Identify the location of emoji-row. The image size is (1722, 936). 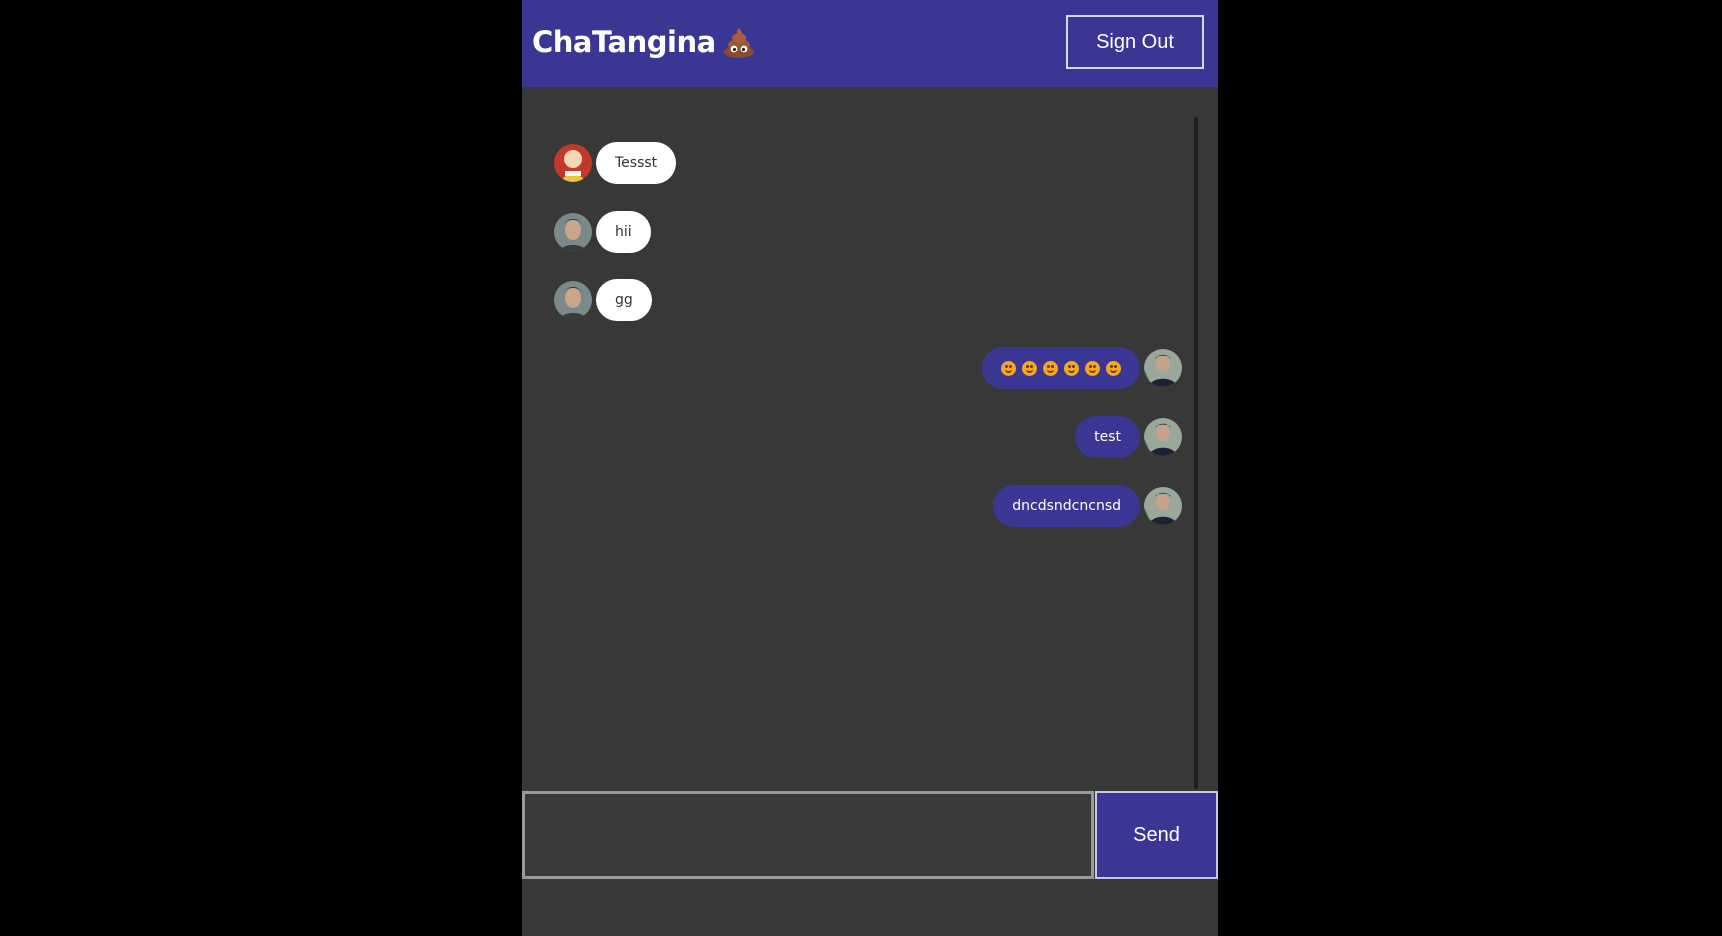
(1061, 368).